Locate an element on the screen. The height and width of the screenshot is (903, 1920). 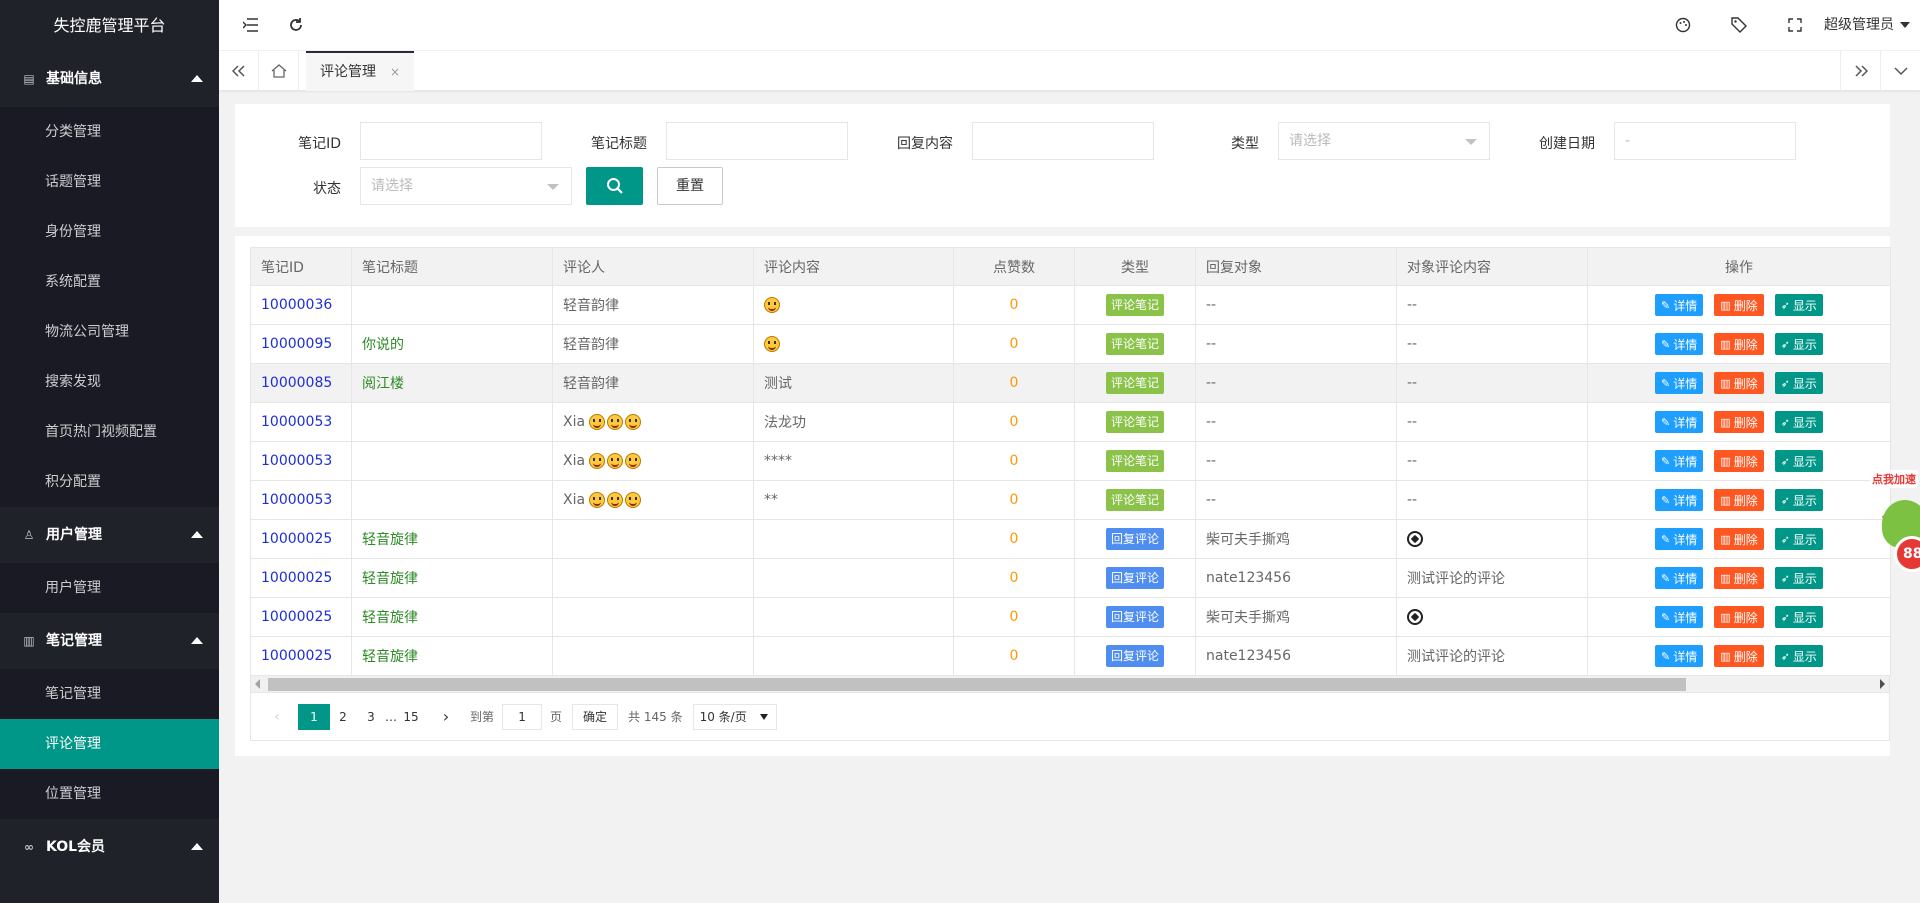
table-row: 10000053 Xia **** 0 评论笔记 -- -- ✎ 详情 ▥ 删除 ➶ 显示 is located at coordinates (1070, 461).